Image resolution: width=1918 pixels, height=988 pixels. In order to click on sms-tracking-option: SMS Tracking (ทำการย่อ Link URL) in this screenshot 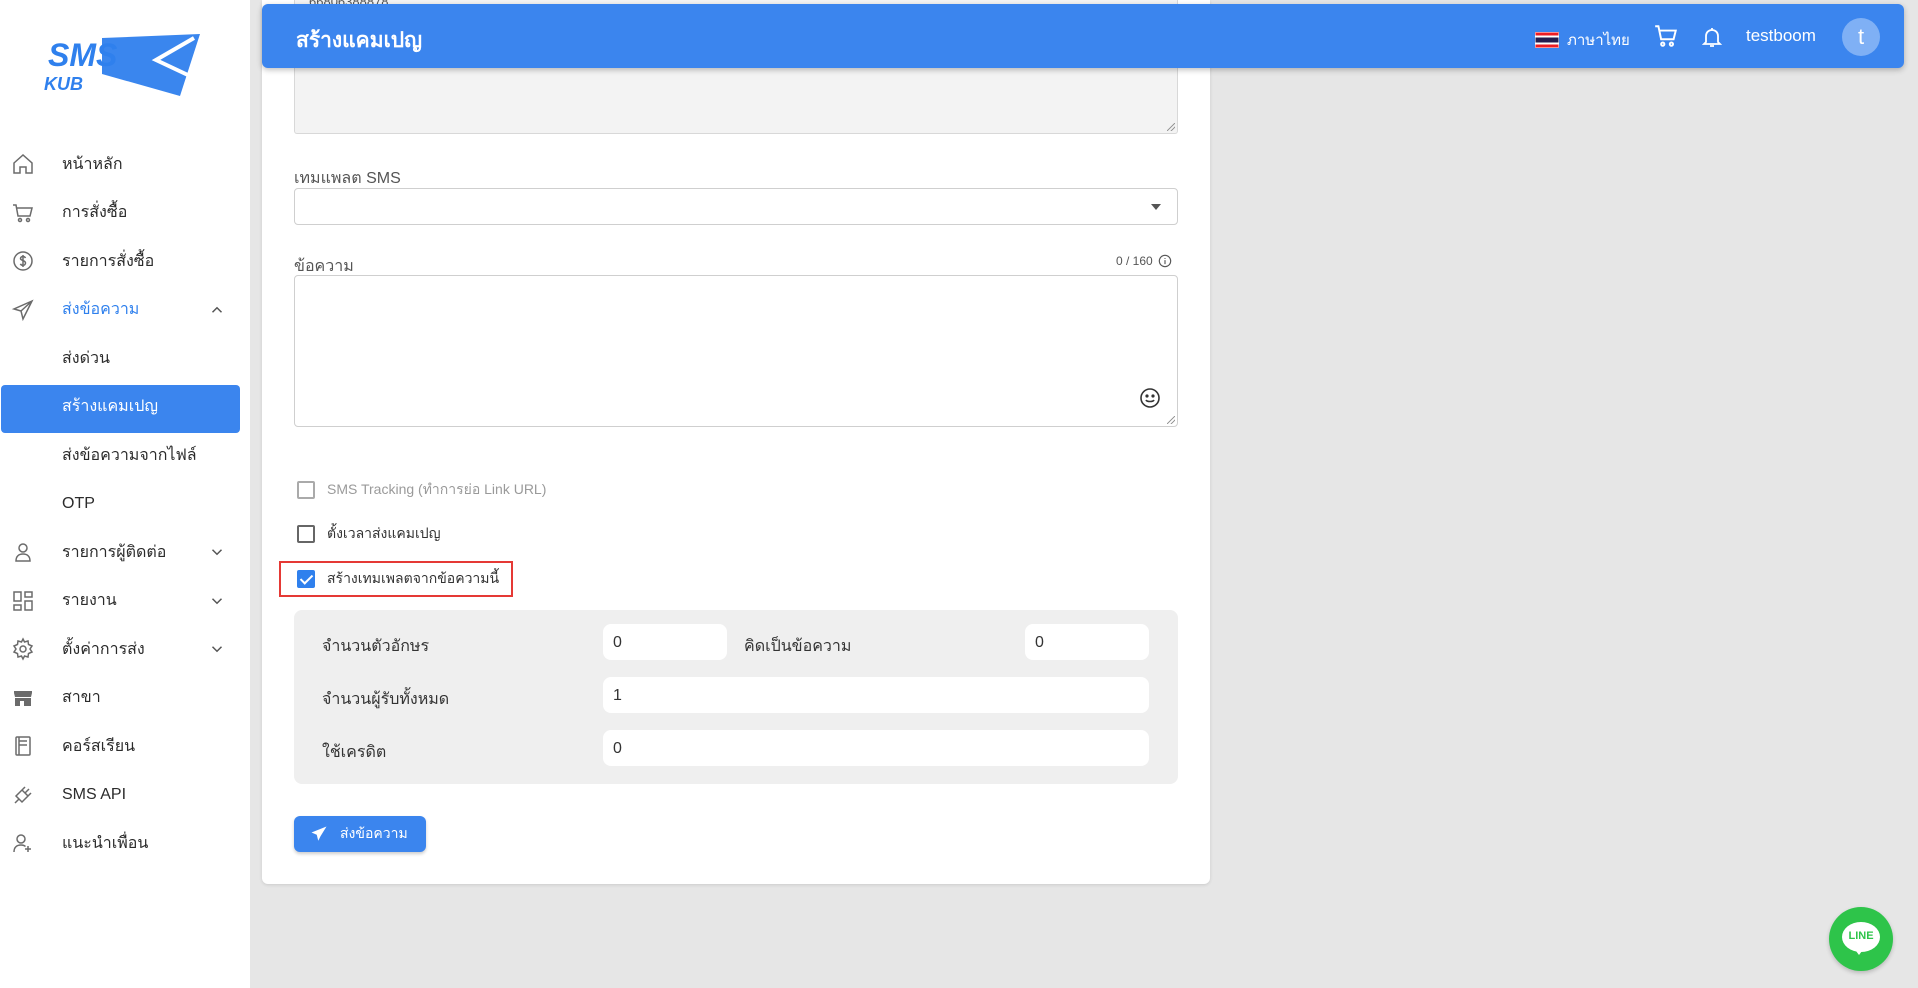, I will do `click(421, 490)`.